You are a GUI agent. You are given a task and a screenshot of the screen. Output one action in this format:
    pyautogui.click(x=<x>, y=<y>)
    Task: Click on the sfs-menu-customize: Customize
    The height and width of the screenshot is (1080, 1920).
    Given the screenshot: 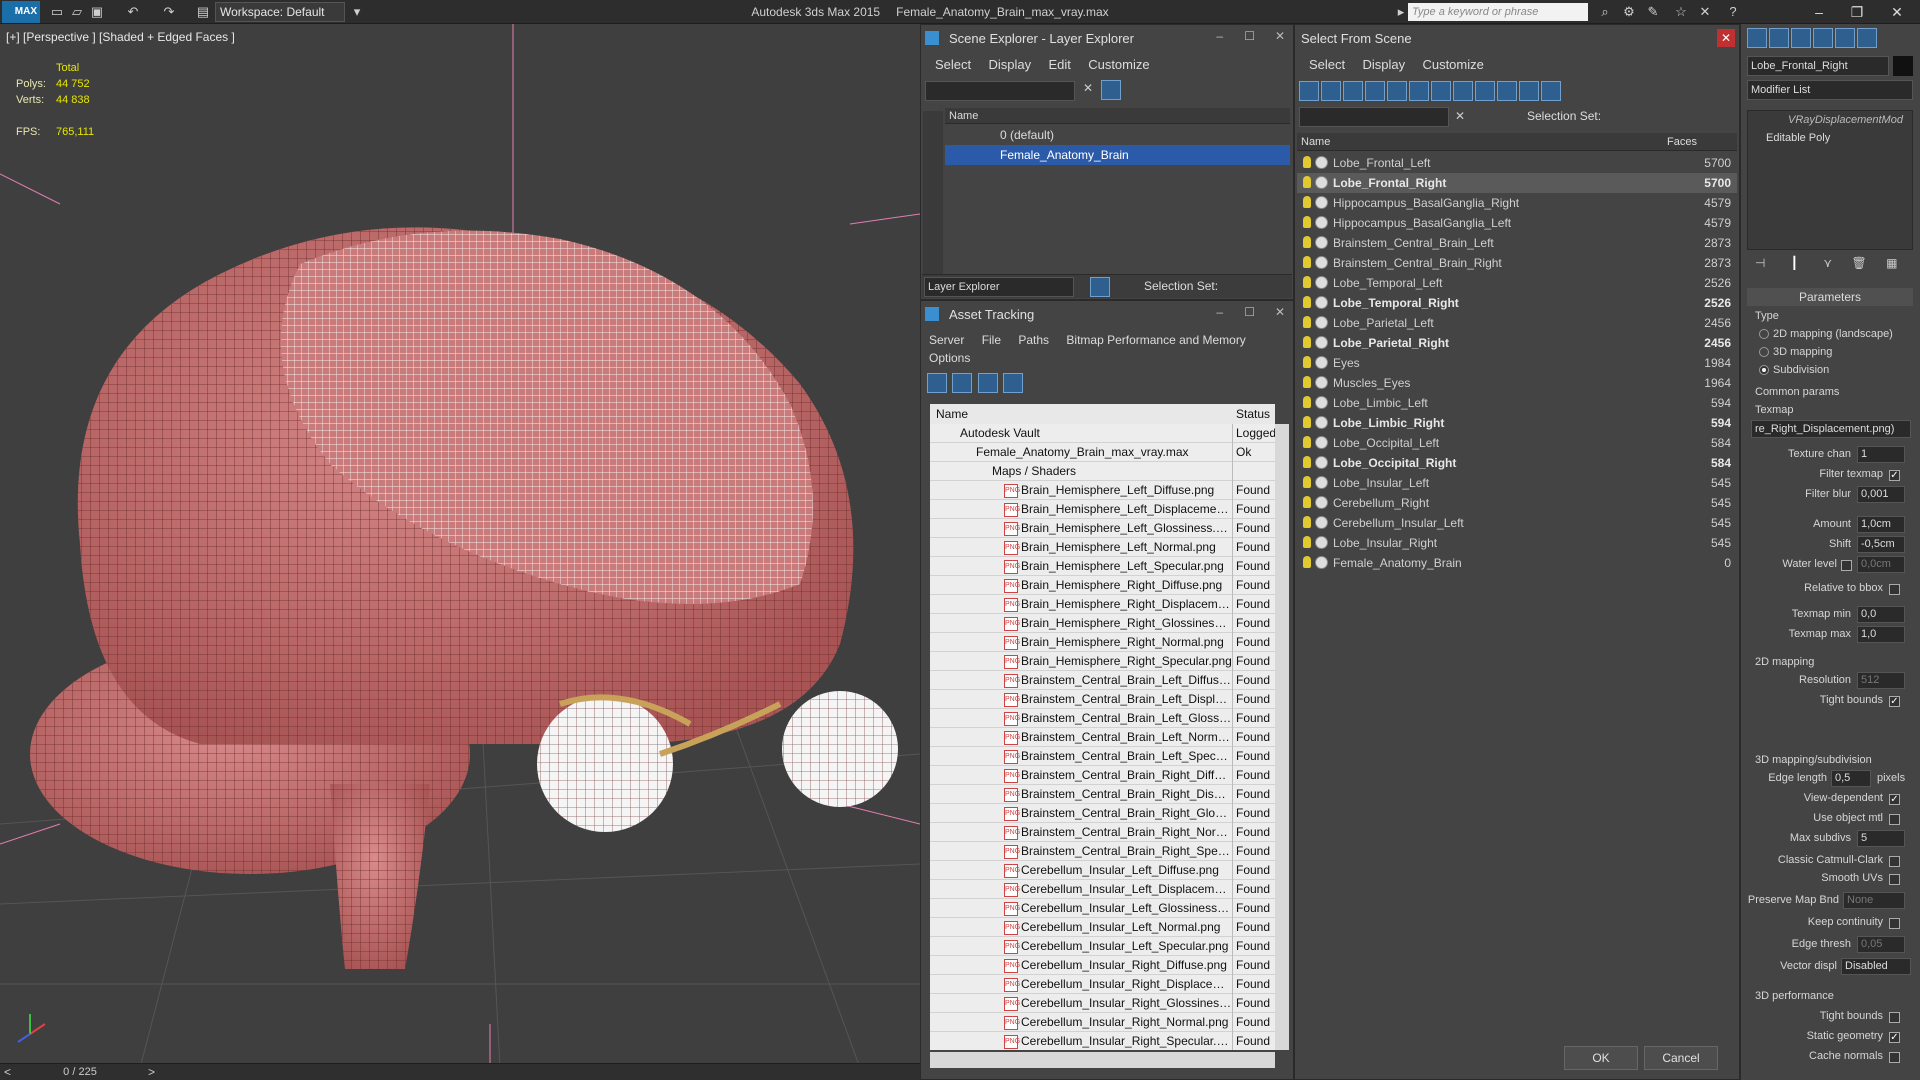 What is the action you would take?
    pyautogui.click(x=1452, y=64)
    